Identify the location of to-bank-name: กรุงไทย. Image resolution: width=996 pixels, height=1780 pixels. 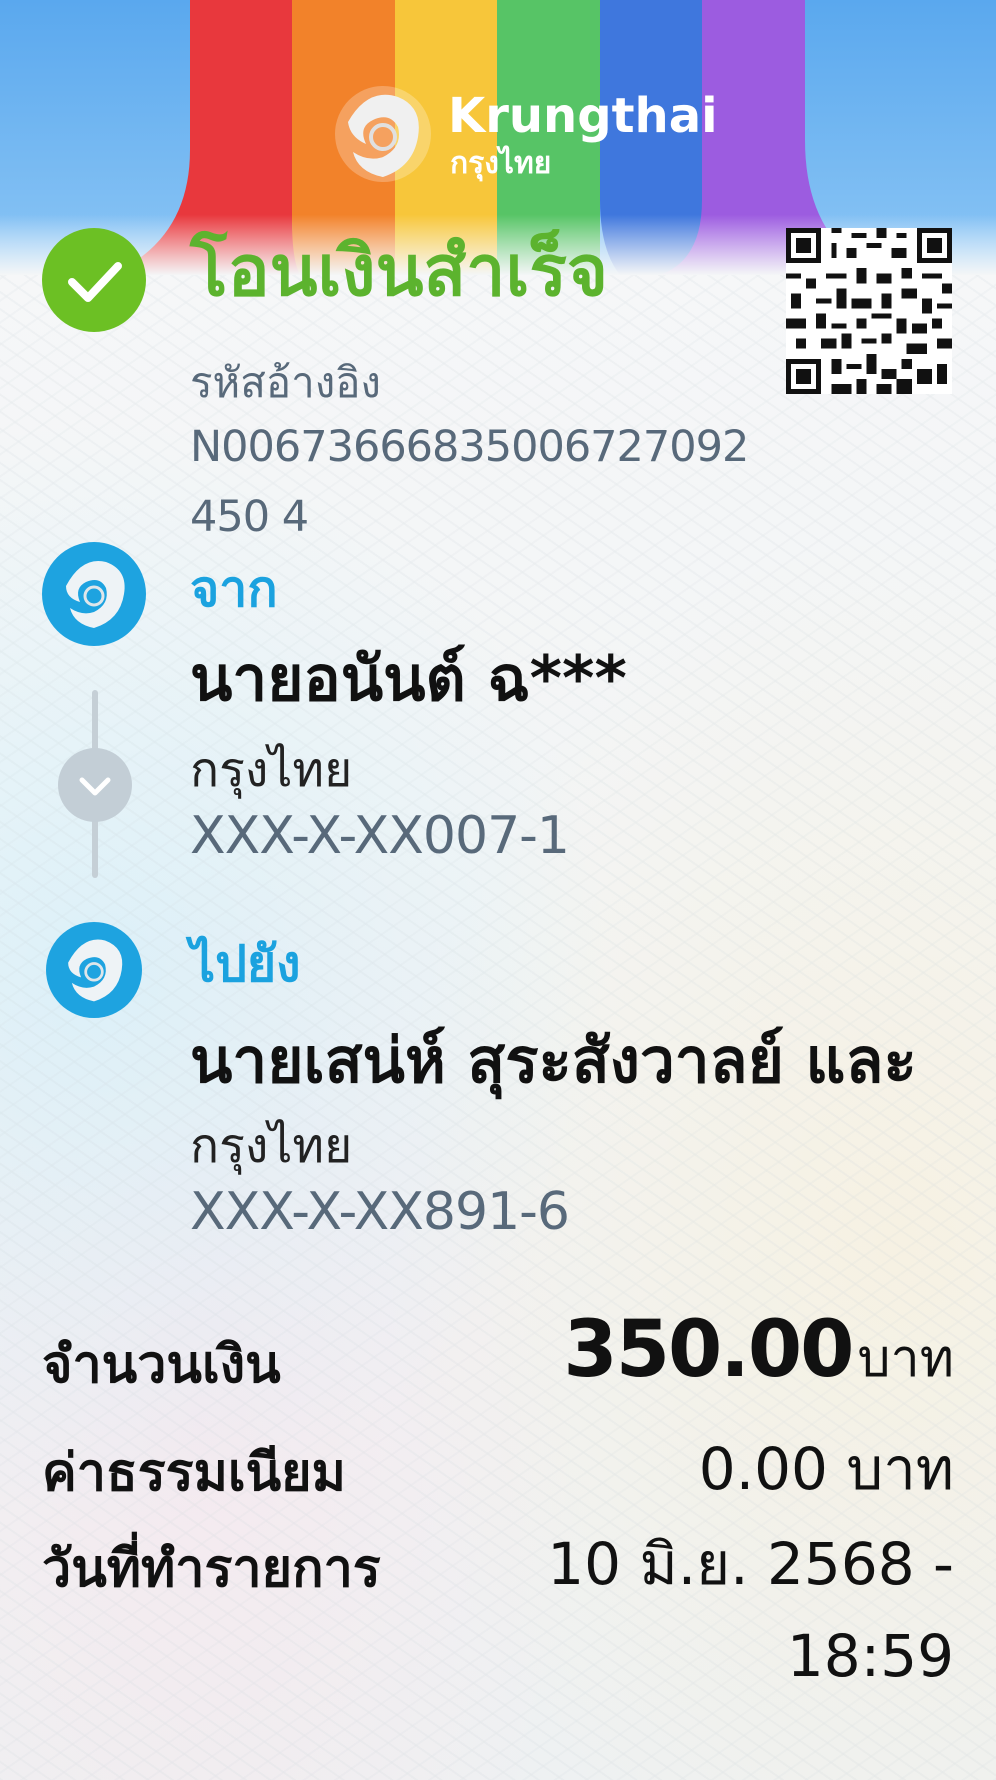
(271, 1146).